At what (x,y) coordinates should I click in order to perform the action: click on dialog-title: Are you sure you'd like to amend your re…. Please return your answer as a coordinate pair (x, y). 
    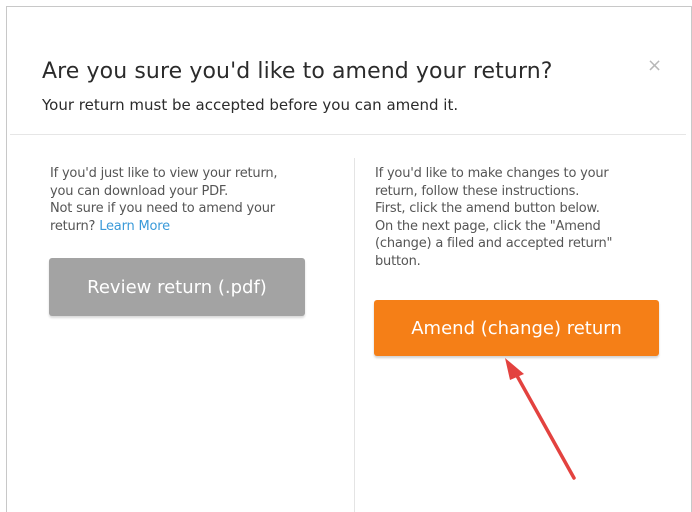
    Looking at the image, I should click on (297, 71).